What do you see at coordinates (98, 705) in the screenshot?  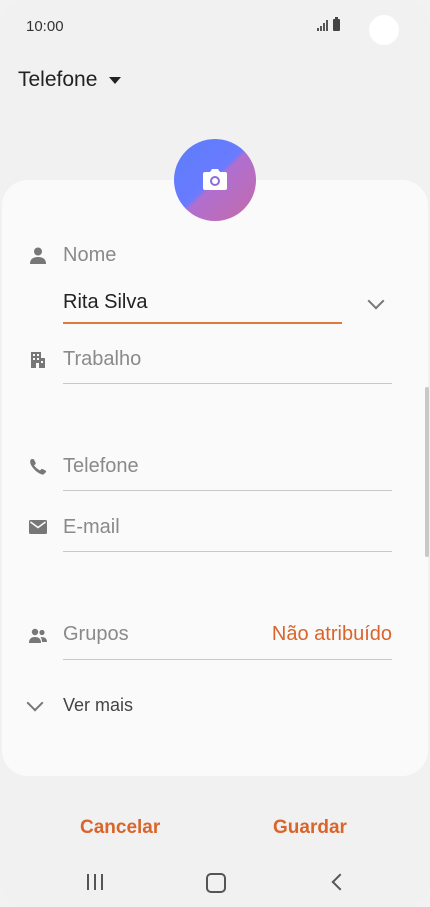 I see `see-more-button: Ver mais` at bounding box center [98, 705].